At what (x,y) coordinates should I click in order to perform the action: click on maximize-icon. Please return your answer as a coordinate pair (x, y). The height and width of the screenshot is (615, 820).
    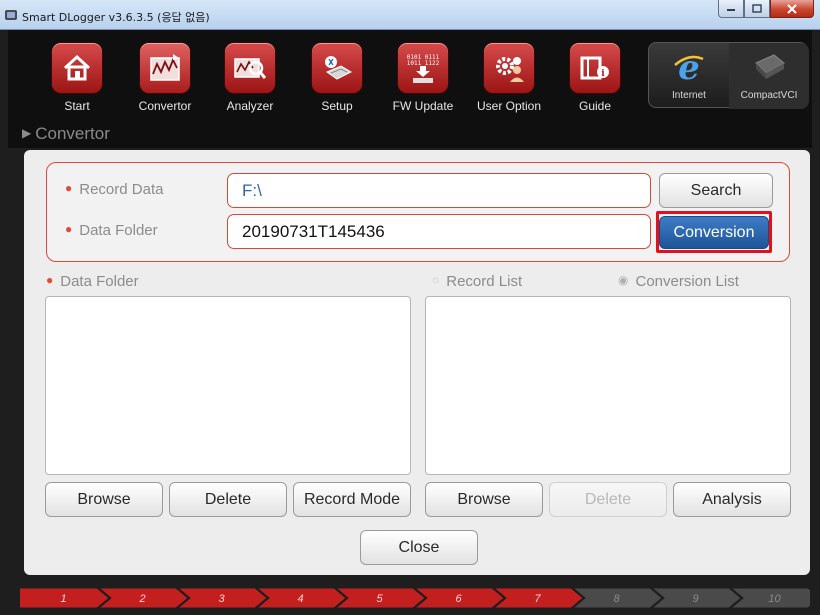
    Looking at the image, I should click on (757, 8).